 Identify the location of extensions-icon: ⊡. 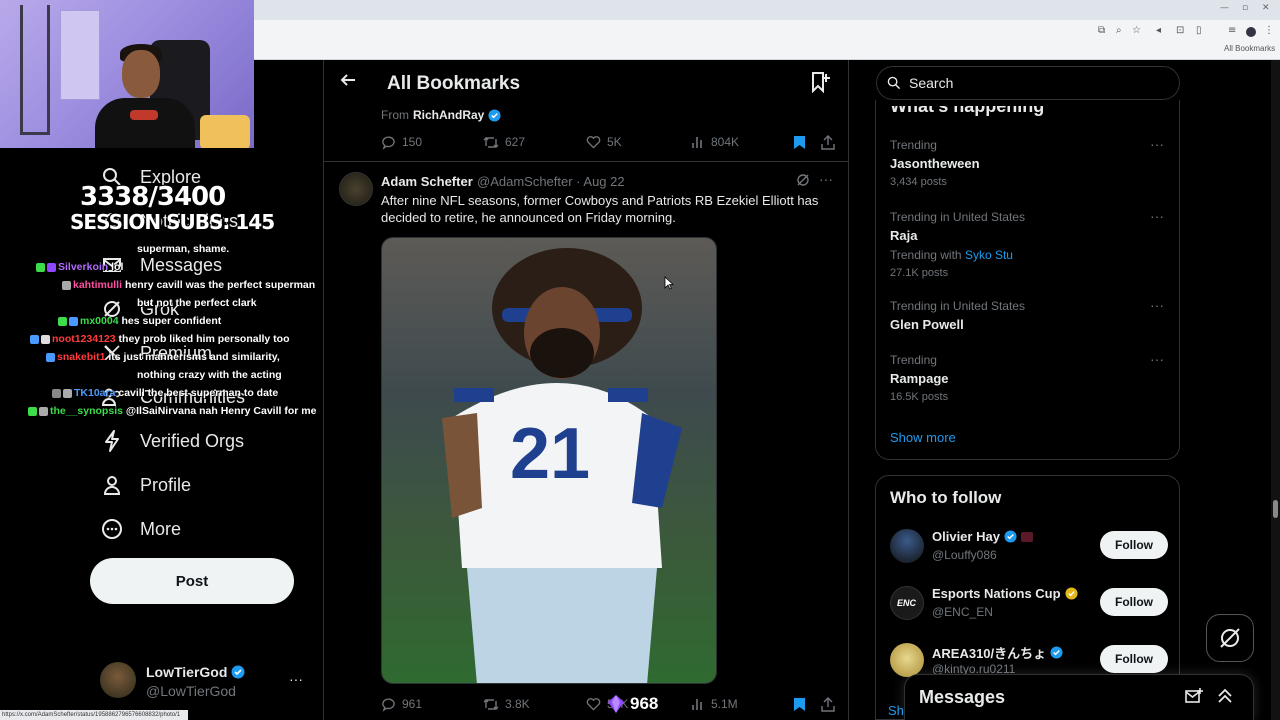
(1180, 30).